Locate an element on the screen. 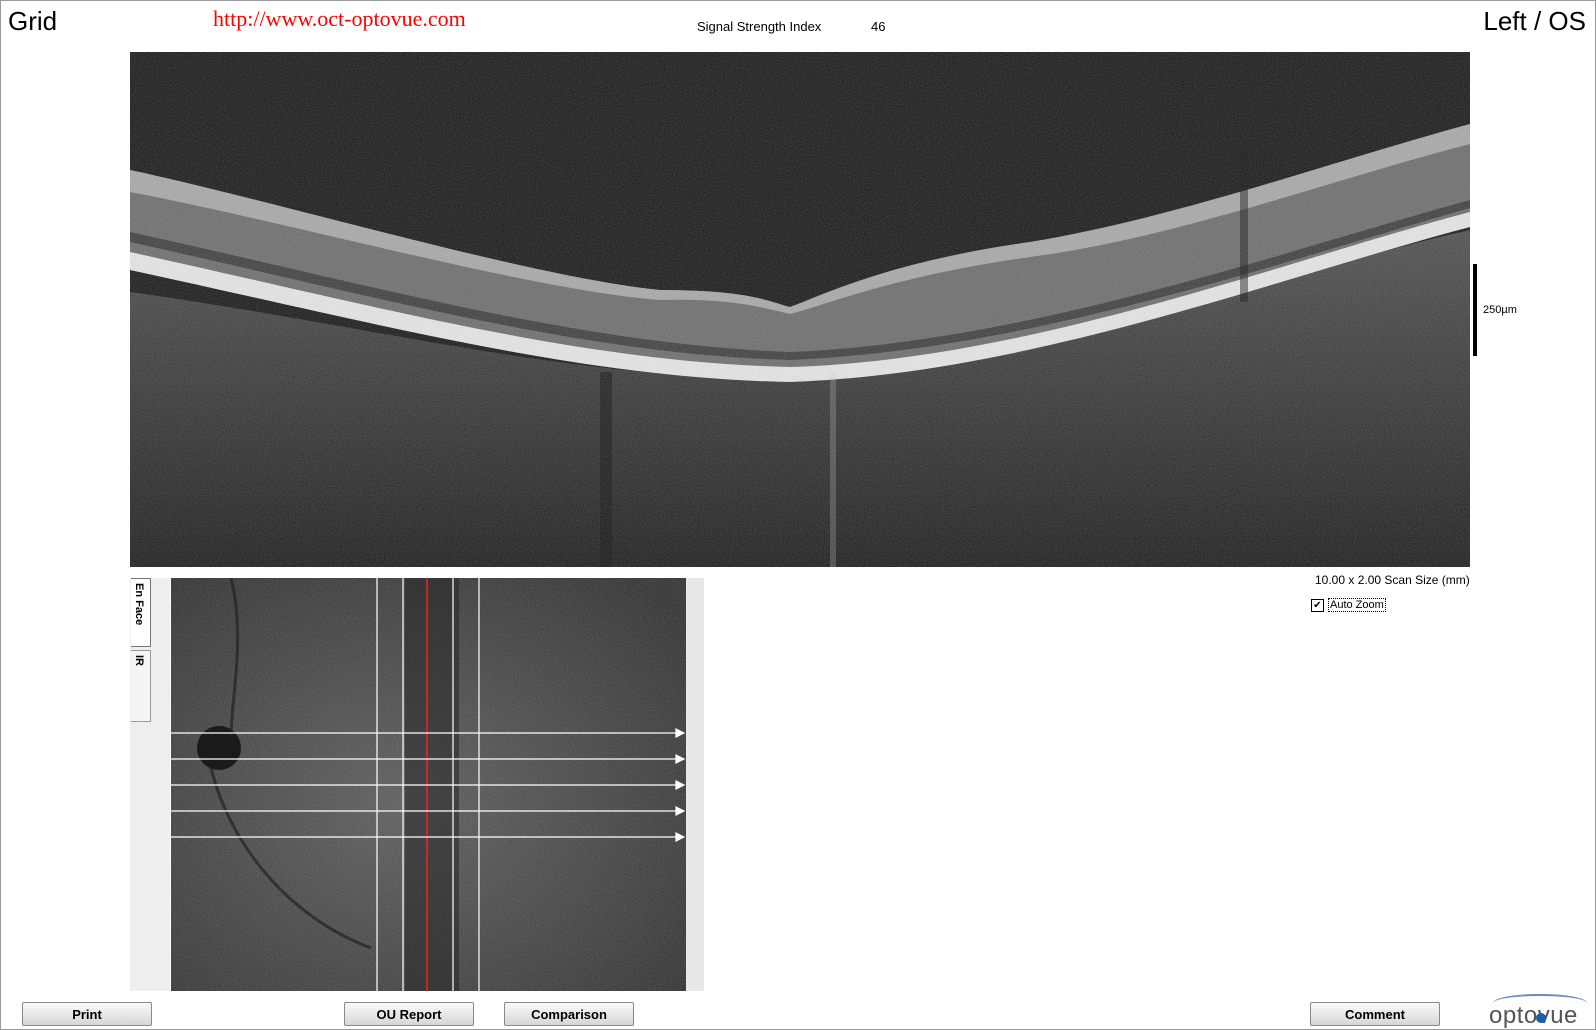 The width and height of the screenshot is (1596, 1030). tab-ir-label: IR is located at coordinates (139, 660).